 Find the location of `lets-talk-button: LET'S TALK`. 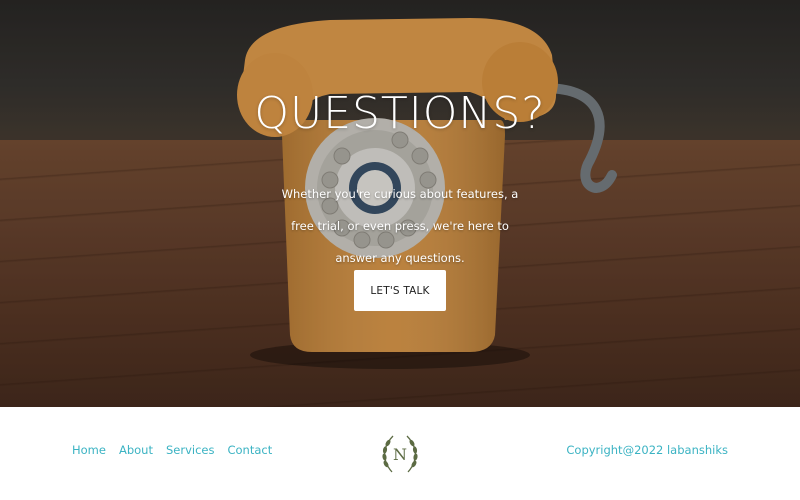

lets-talk-button: LET'S TALK is located at coordinates (400, 290).